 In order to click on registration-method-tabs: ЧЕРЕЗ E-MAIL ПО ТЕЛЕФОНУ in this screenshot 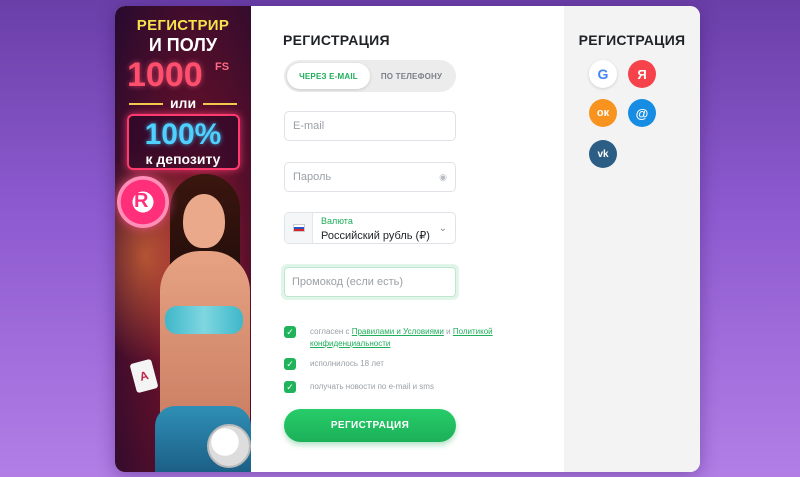, I will do `click(370, 76)`.